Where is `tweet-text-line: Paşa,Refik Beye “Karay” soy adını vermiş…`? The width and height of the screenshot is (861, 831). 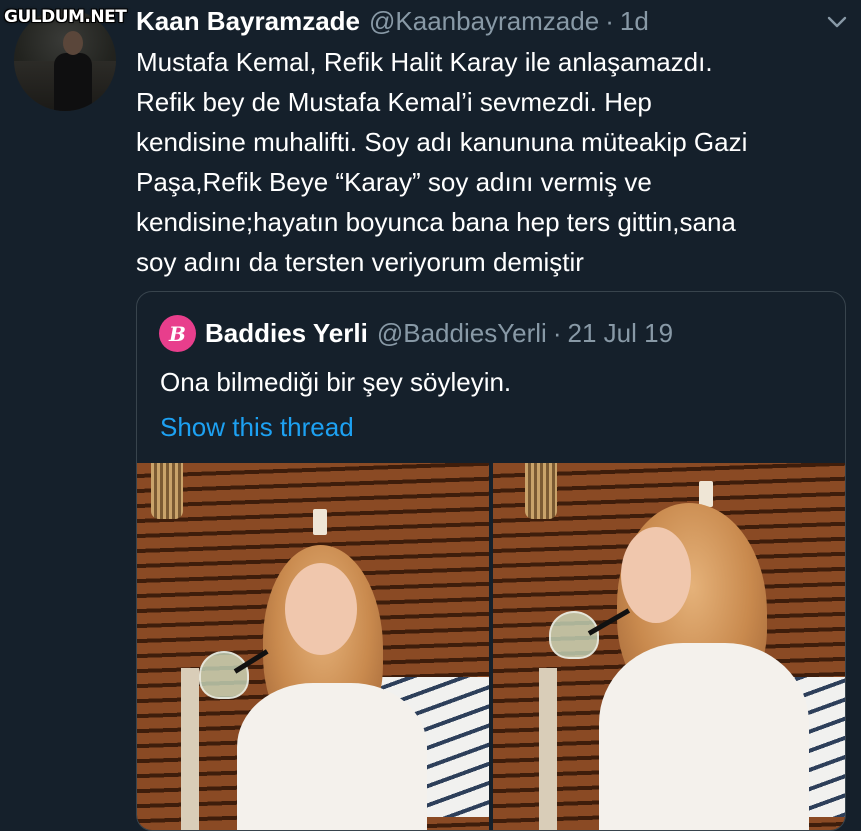 tweet-text-line: Paşa,Refik Beye “Karay” soy adını vermiş… is located at coordinates (394, 182).